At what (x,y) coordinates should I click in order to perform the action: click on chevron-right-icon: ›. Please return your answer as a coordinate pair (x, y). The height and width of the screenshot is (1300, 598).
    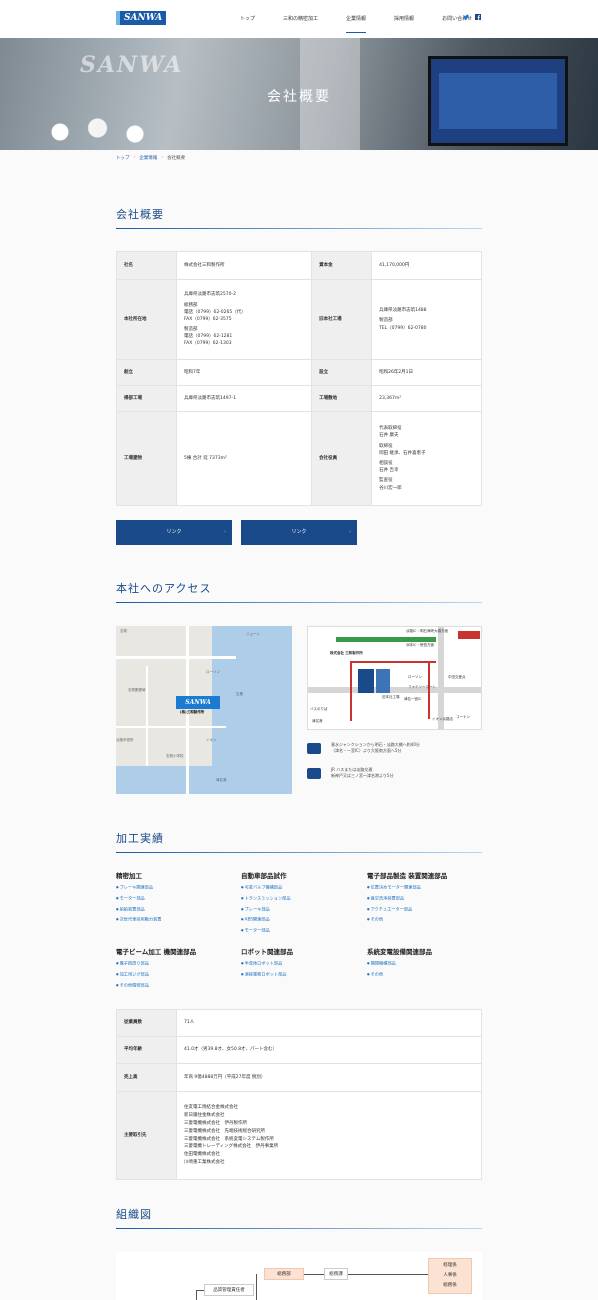
    Looking at the image, I should click on (350, 532).